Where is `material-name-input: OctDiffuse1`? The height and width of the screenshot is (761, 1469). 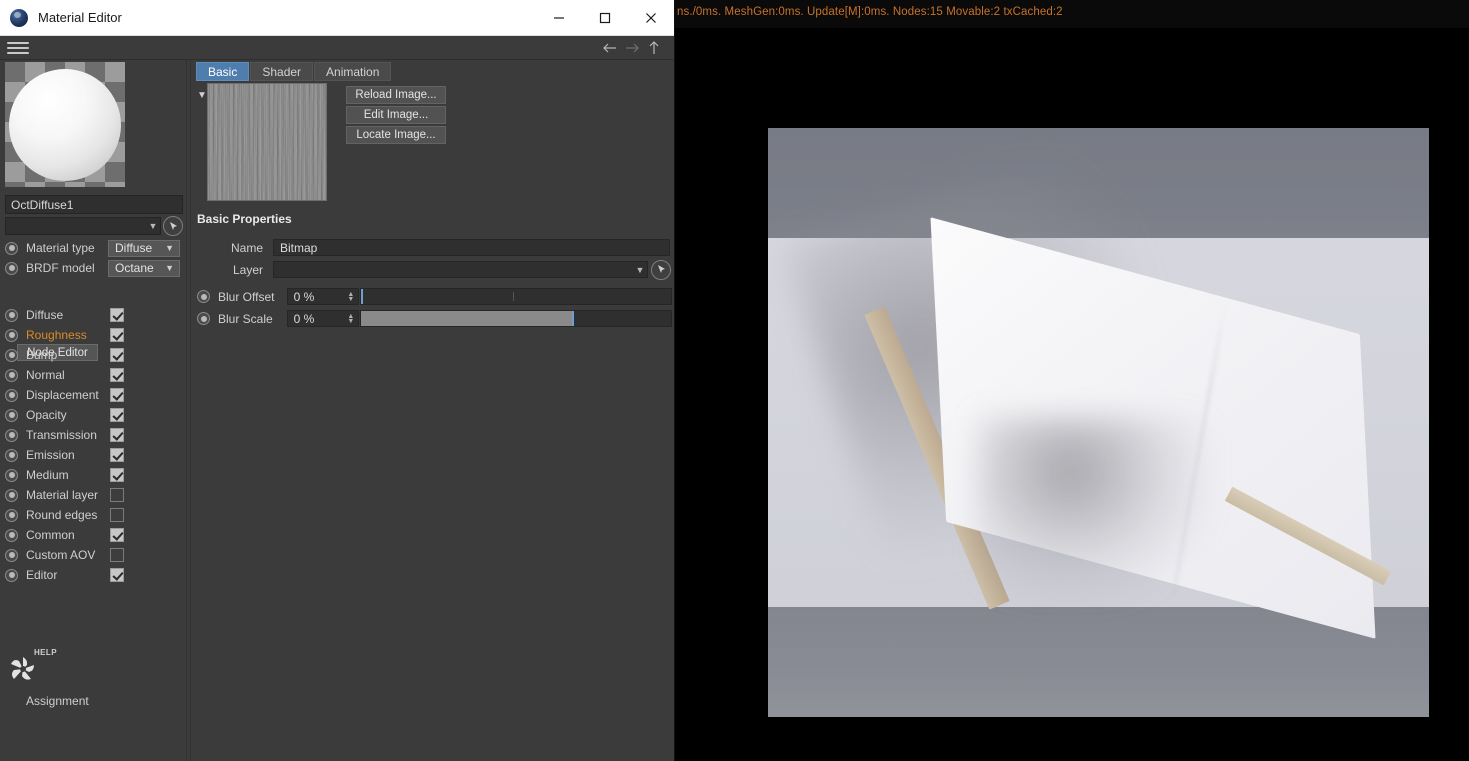 material-name-input: OctDiffuse1 is located at coordinates (94, 204).